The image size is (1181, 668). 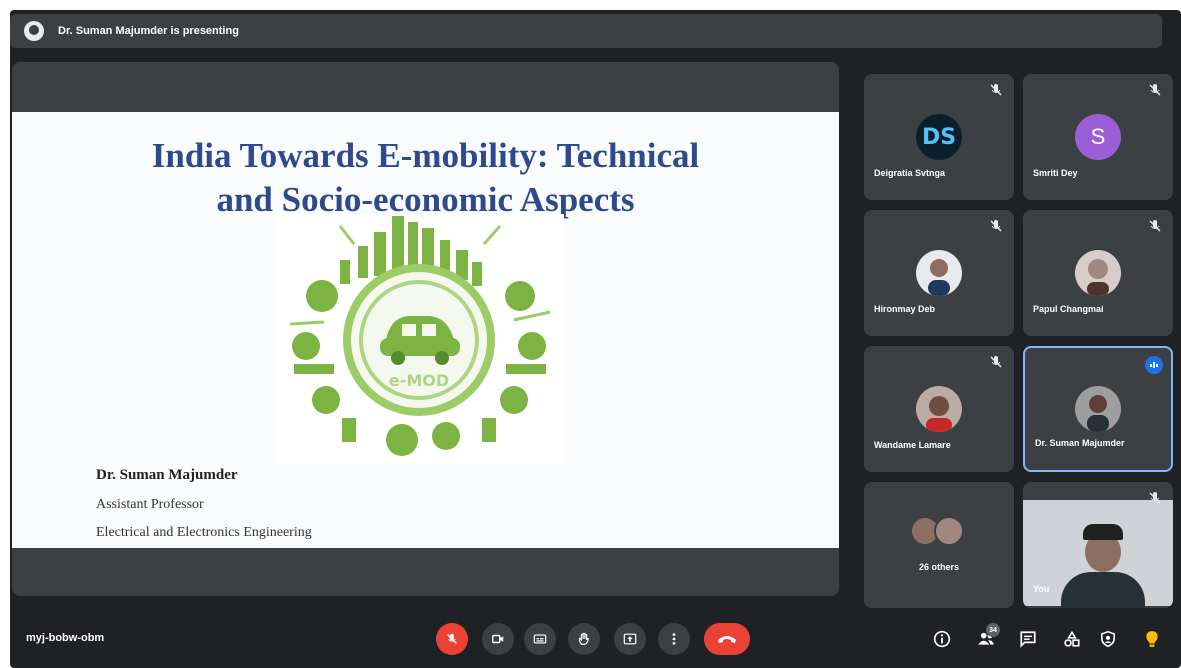 I want to click on info-icon, so click(x=942, y=639).